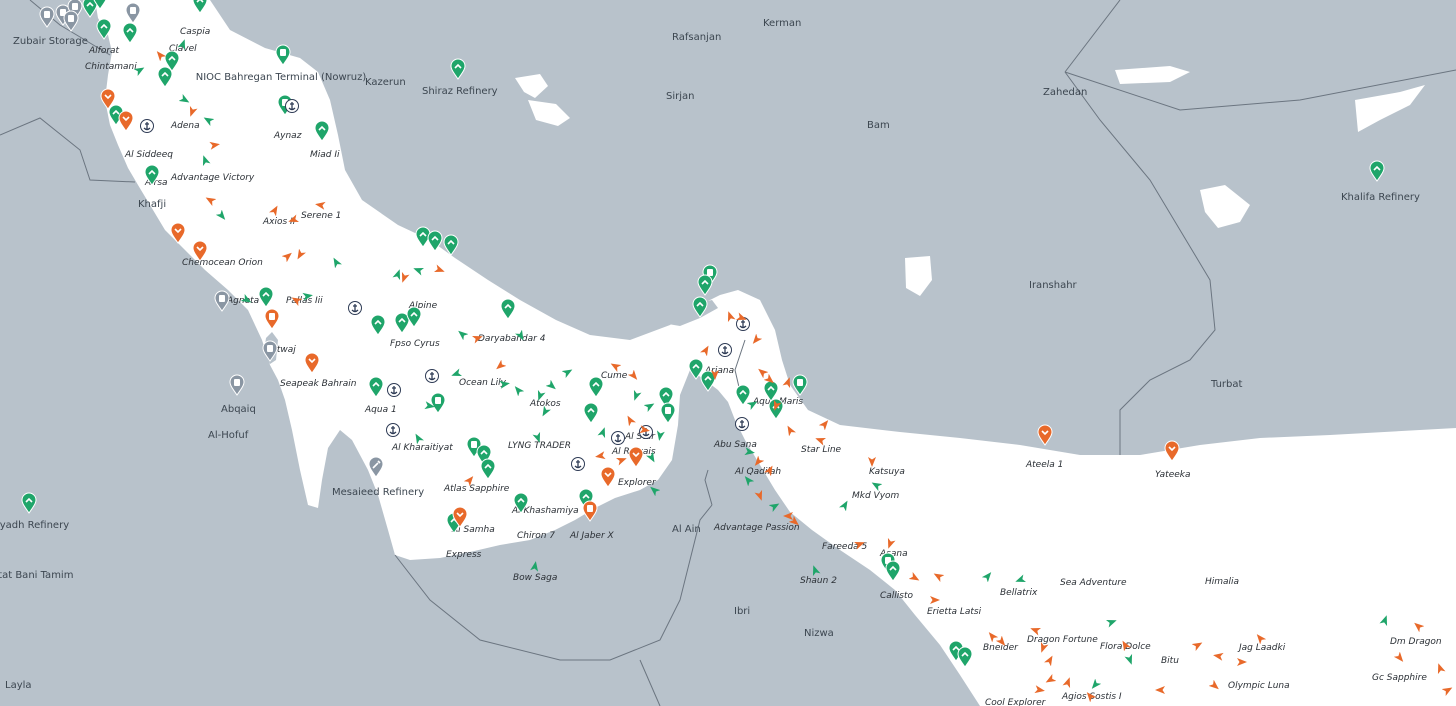  I want to click on vessel-label-star-line: Star Line, so click(821, 450).